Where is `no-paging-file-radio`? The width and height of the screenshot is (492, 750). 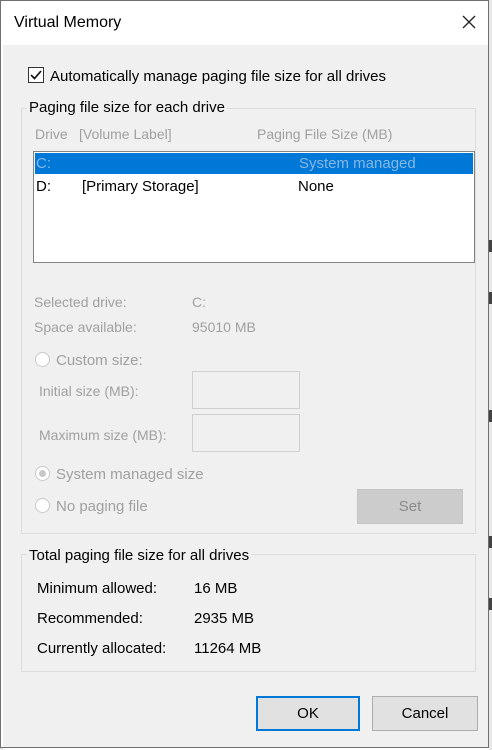 no-paging-file-radio is located at coordinates (42, 505).